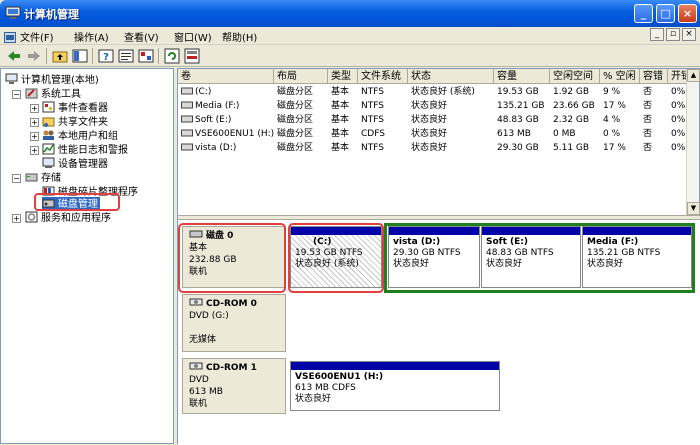 Image resolution: width=700 pixels, height=445 pixels. I want to click on table-cell: VSE600ENU1 (H:), so click(226, 134).